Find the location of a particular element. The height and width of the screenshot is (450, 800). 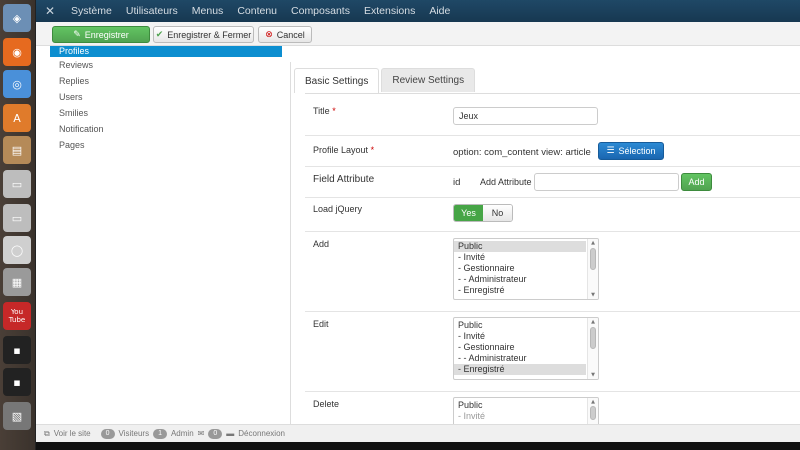

tab-review-settings: Review Settings is located at coordinates (428, 80).